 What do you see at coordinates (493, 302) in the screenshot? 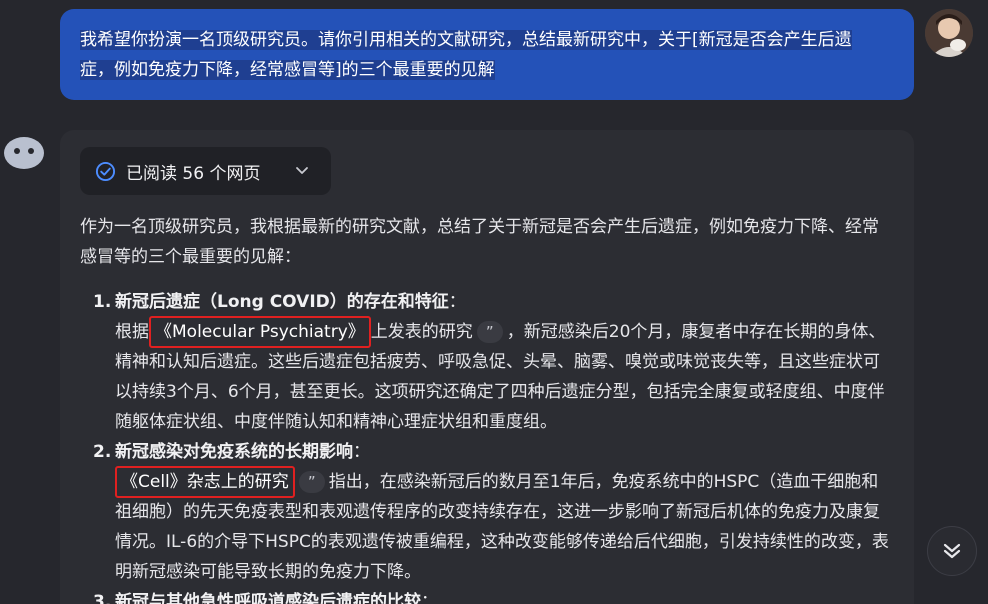
I see `item-title-1: 1. 新冠后遗症（Long COVID）的存在和特征：` at bounding box center [493, 302].